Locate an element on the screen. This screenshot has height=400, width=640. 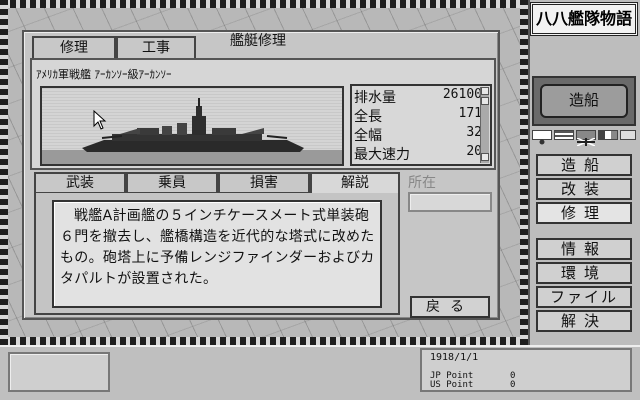
stat-row-displacement: 排水量 26100 is located at coordinates (418, 96).